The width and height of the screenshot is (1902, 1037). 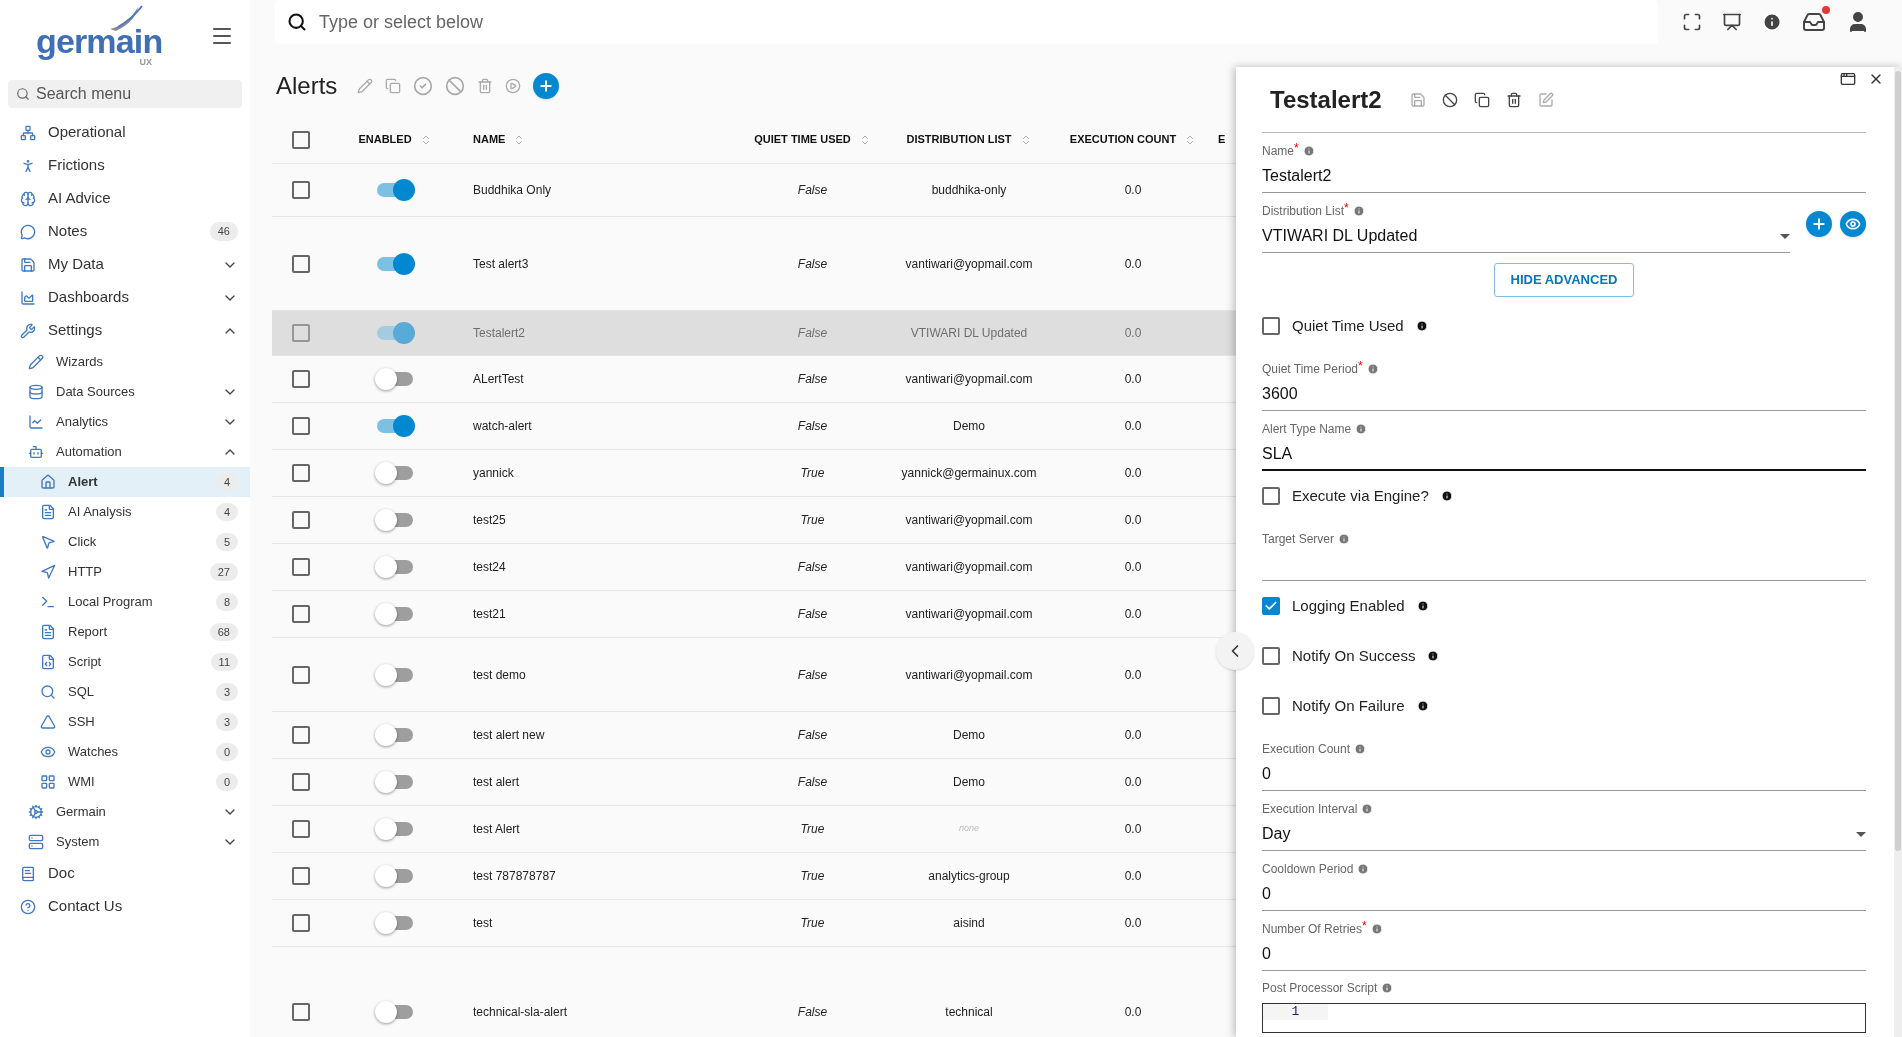 I want to click on column-header: EXECUTION COUNT, so click(x=1123, y=139).